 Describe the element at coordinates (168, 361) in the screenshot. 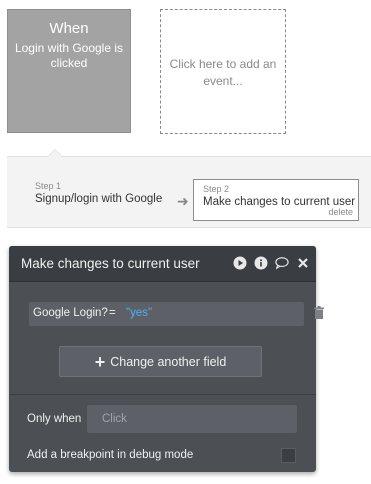

I see `change-another-field-label: Change another field` at that location.